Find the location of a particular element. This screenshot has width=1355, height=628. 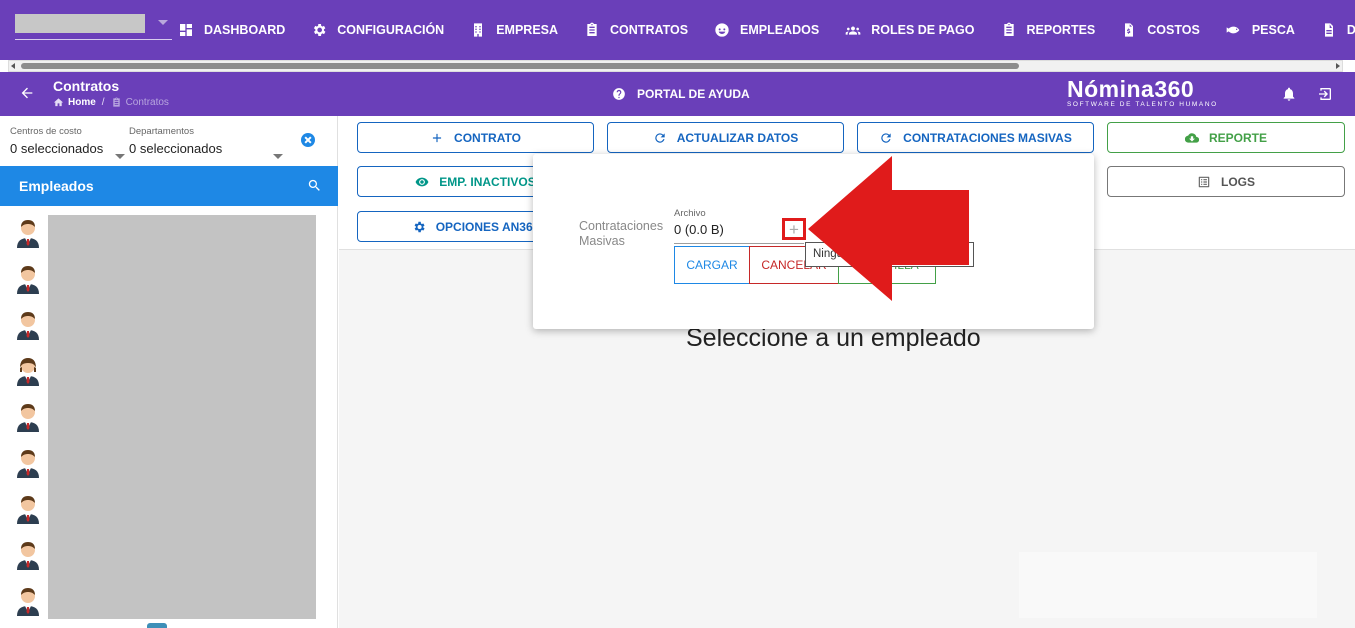

redacted-company-name is located at coordinates (80, 23).